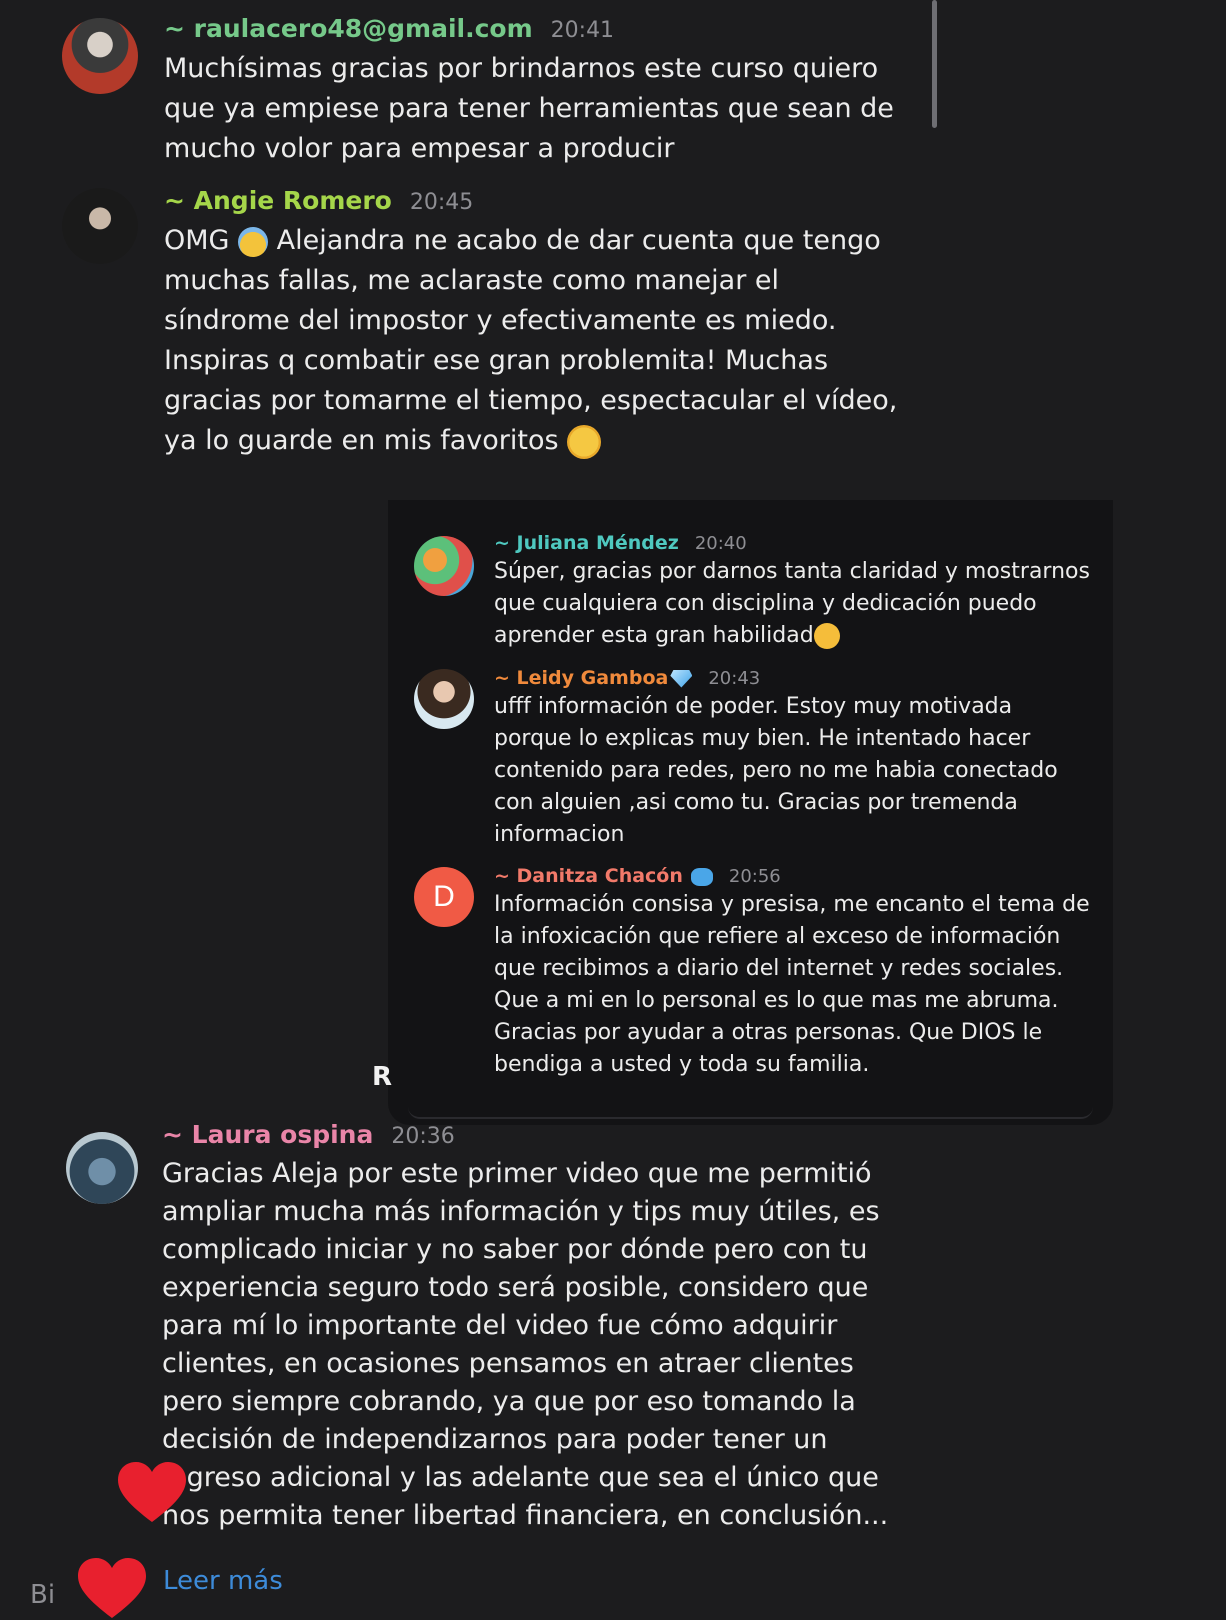 This screenshot has height=1620, width=1226. Describe the element at coordinates (43, 1595) in the screenshot. I see `corner-text: Bi` at that location.